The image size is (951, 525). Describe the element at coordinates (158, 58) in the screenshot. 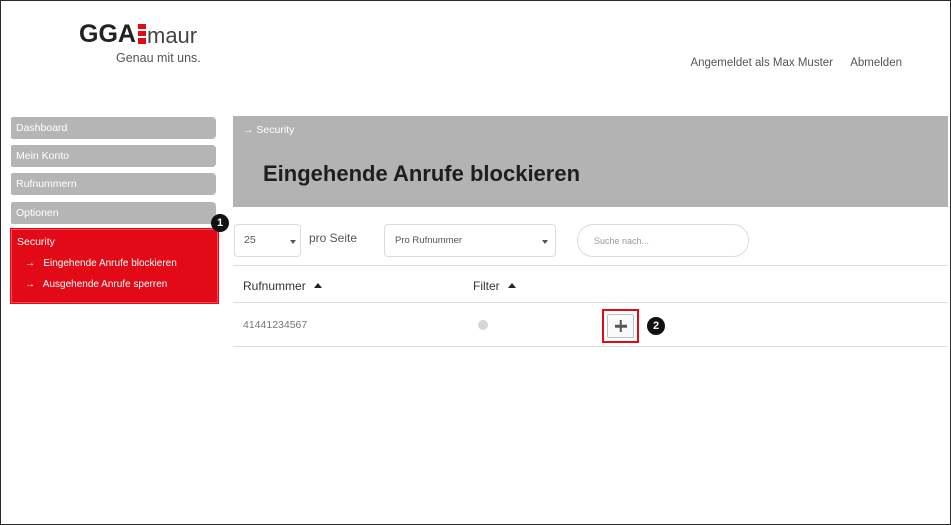

I see `logo-tagline: Genau mit uns.` at that location.